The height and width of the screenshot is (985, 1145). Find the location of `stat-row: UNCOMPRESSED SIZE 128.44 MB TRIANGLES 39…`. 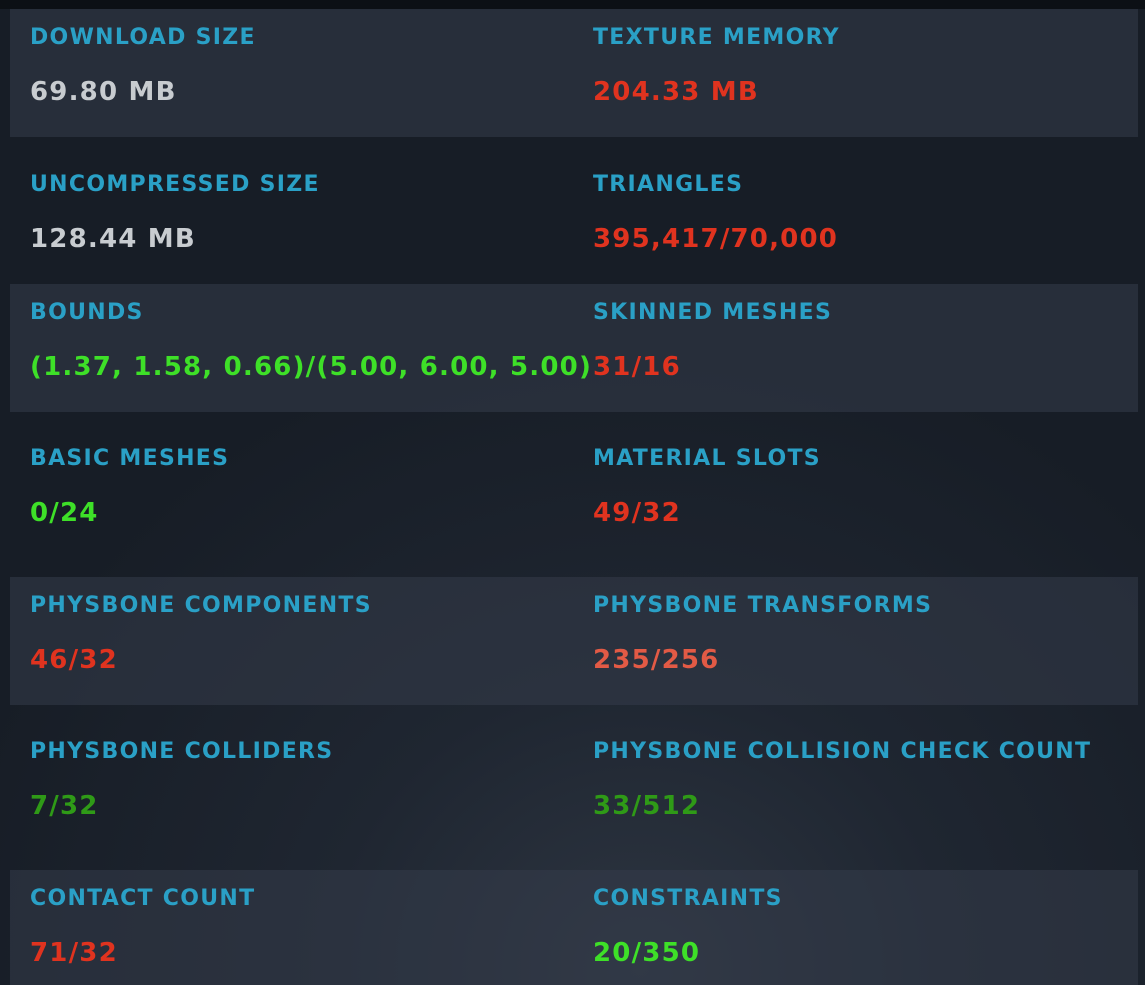

stat-row: UNCOMPRESSED SIZE 128.44 MB TRIANGLES 39… is located at coordinates (574, 220).